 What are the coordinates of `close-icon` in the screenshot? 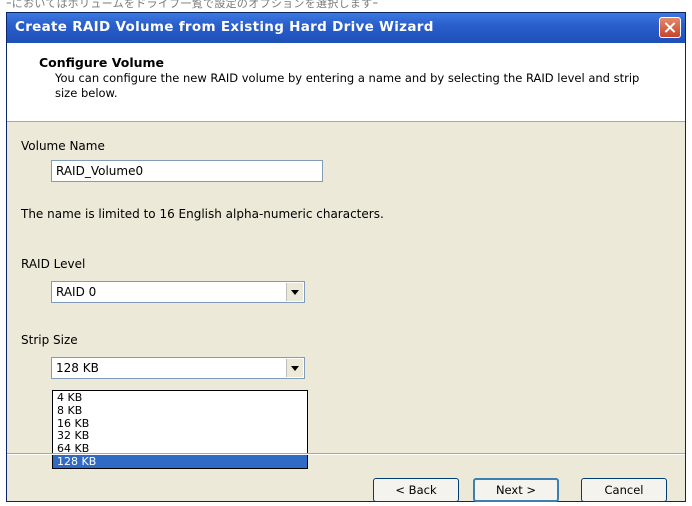 It's located at (670, 27).